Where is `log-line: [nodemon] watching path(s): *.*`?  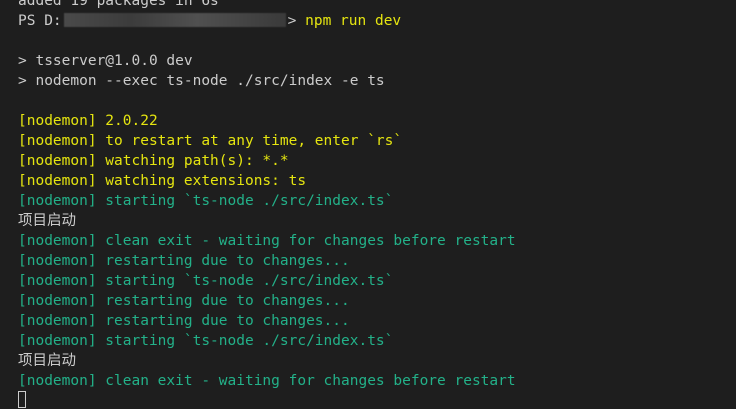
log-line: [nodemon] watching path(s): *.* is located at coordinates (153, 161).